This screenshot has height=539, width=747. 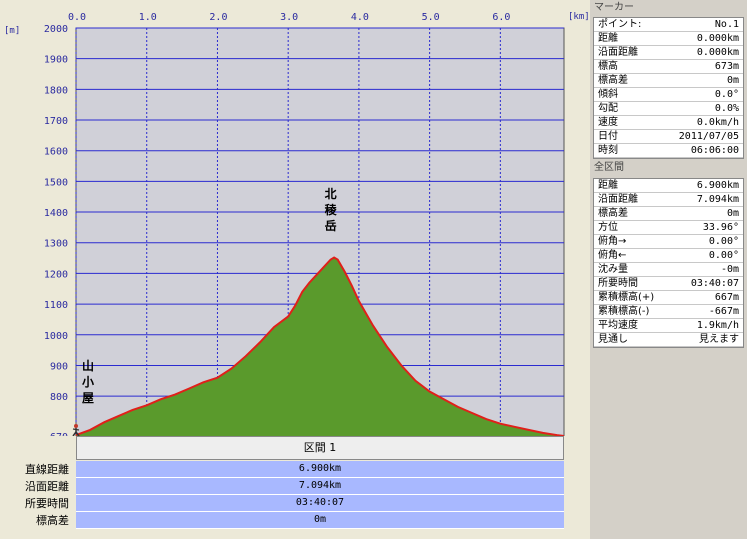 I want to click on summary-row: 直線距離 6.900km, so click(x=295, y=469).